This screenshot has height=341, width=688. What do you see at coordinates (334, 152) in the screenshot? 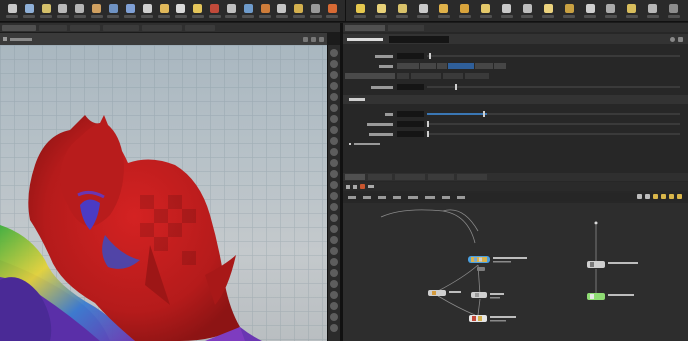
I see `lasso-icon` at bounding box center [334, 152].